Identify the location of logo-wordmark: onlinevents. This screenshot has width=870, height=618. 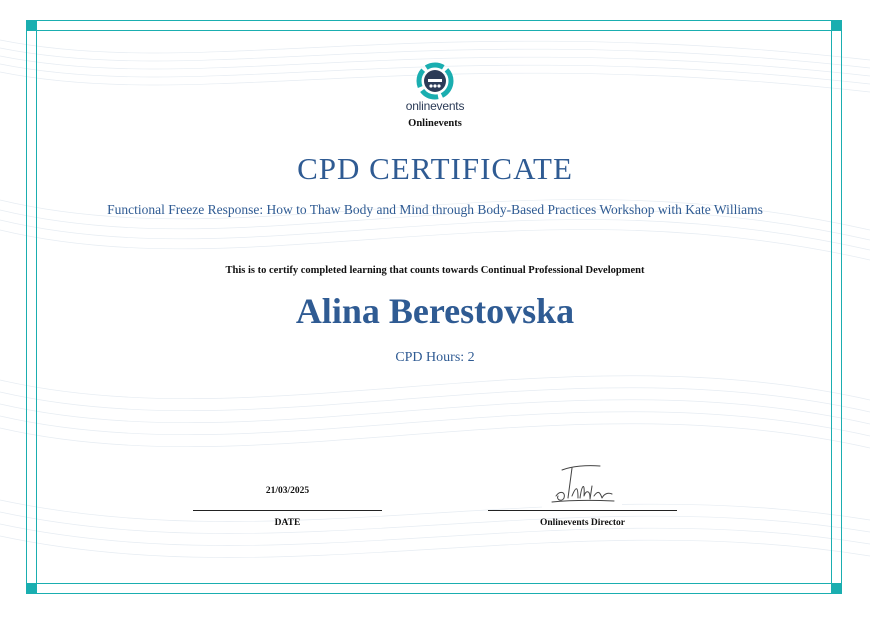
(435, 106).